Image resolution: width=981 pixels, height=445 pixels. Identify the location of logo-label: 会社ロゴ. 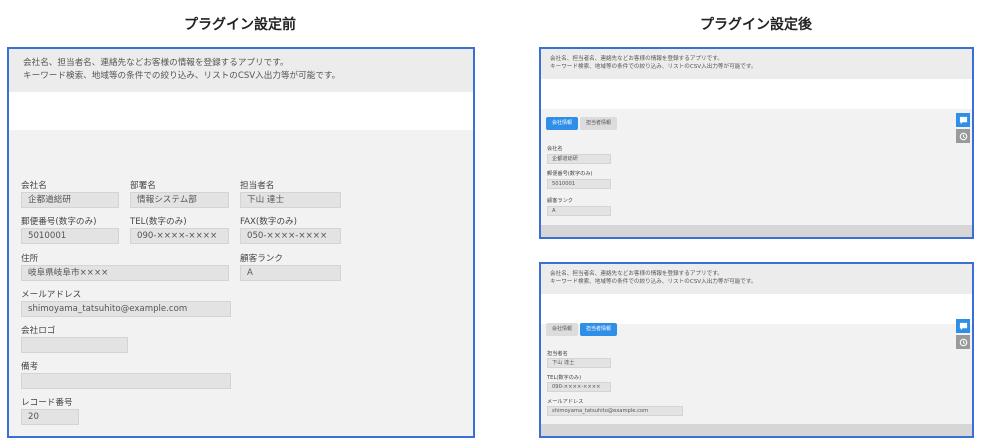
(38, 331).